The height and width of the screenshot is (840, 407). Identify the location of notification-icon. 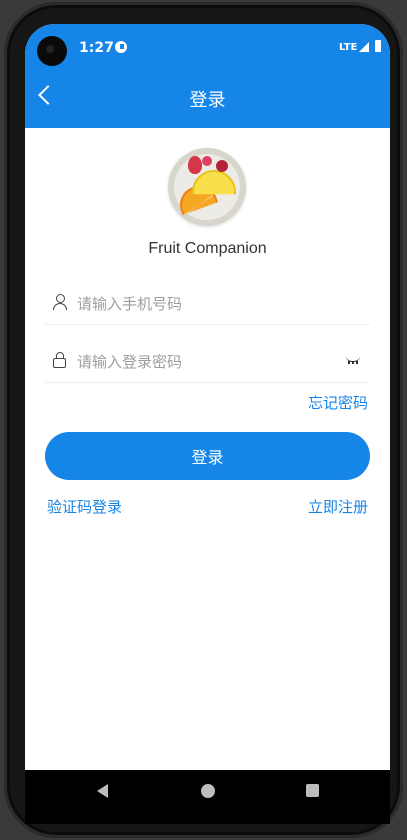
(121, 47).